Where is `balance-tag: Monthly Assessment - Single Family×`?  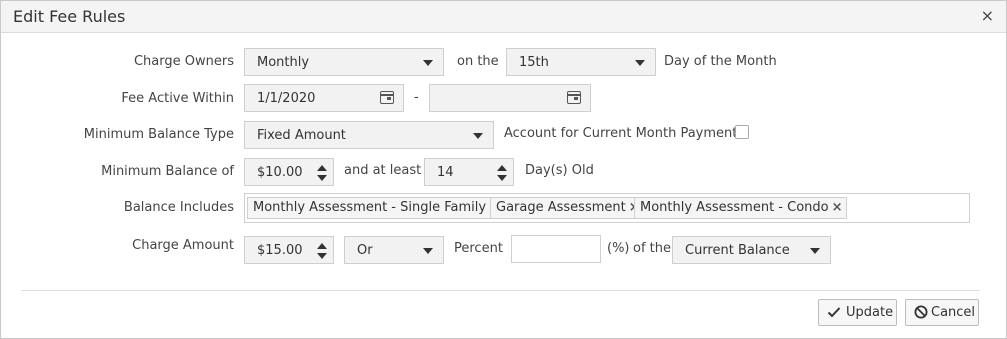 balance-tag: Monthly Assessment - Single Family× is located at coordinates (375, 208).